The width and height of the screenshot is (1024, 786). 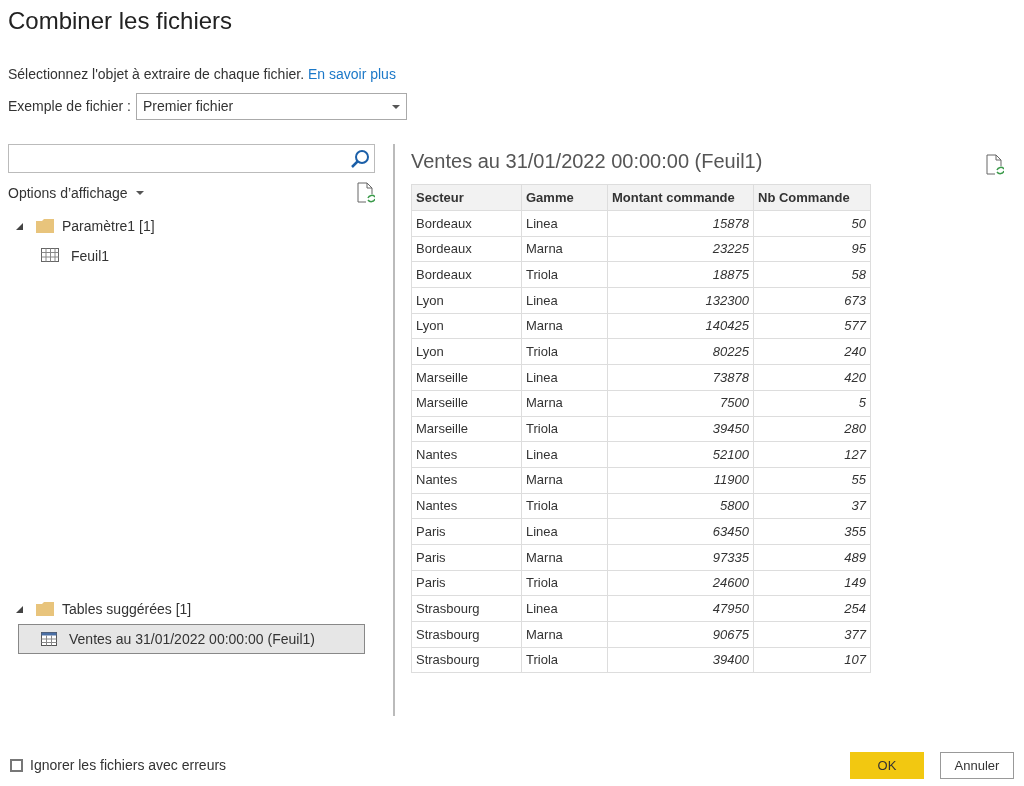 I want to click on learn-more-link: En savoir plus, so click(x=351, y=74).